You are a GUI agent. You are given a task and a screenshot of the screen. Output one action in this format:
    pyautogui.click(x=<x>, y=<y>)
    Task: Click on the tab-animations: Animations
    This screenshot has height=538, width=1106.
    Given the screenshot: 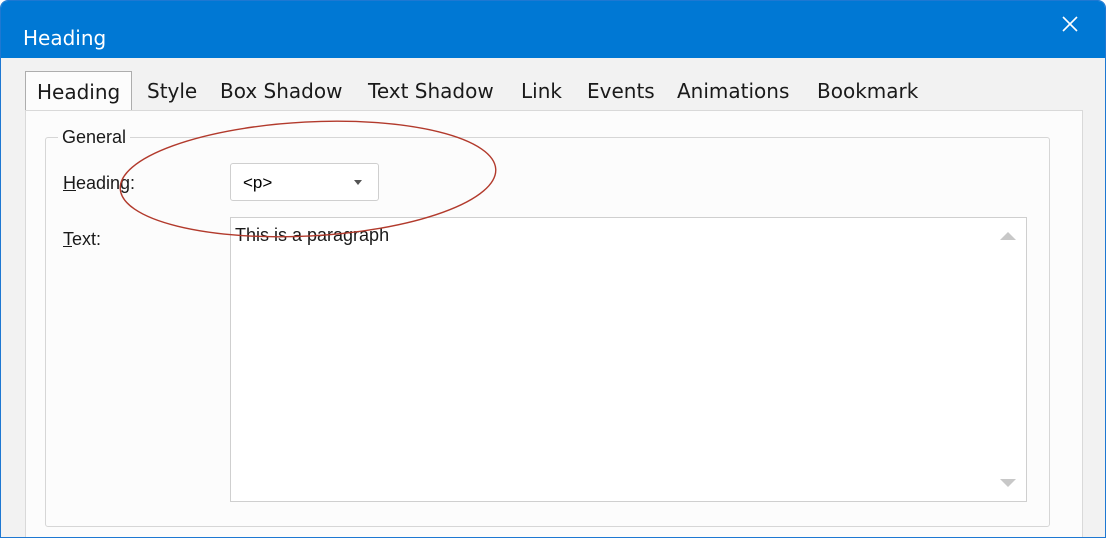 What is the action you would take?
    pyautogui.click(x=733, y=91)
    